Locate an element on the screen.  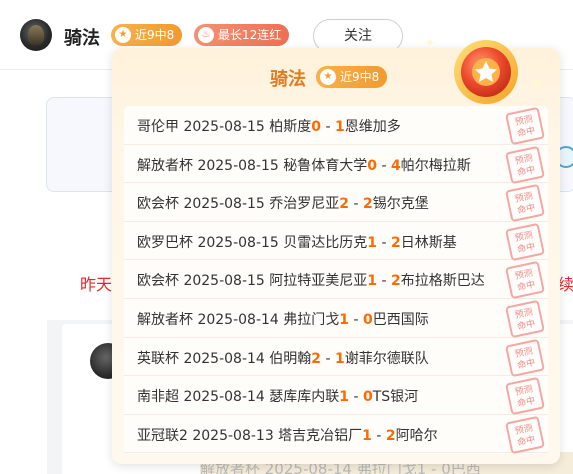
match-text: 欧会杯 2025-08-15 阿拉特亚美尼亚1 - 2布拉格斯巴达 is located at coordinates (311, 280).